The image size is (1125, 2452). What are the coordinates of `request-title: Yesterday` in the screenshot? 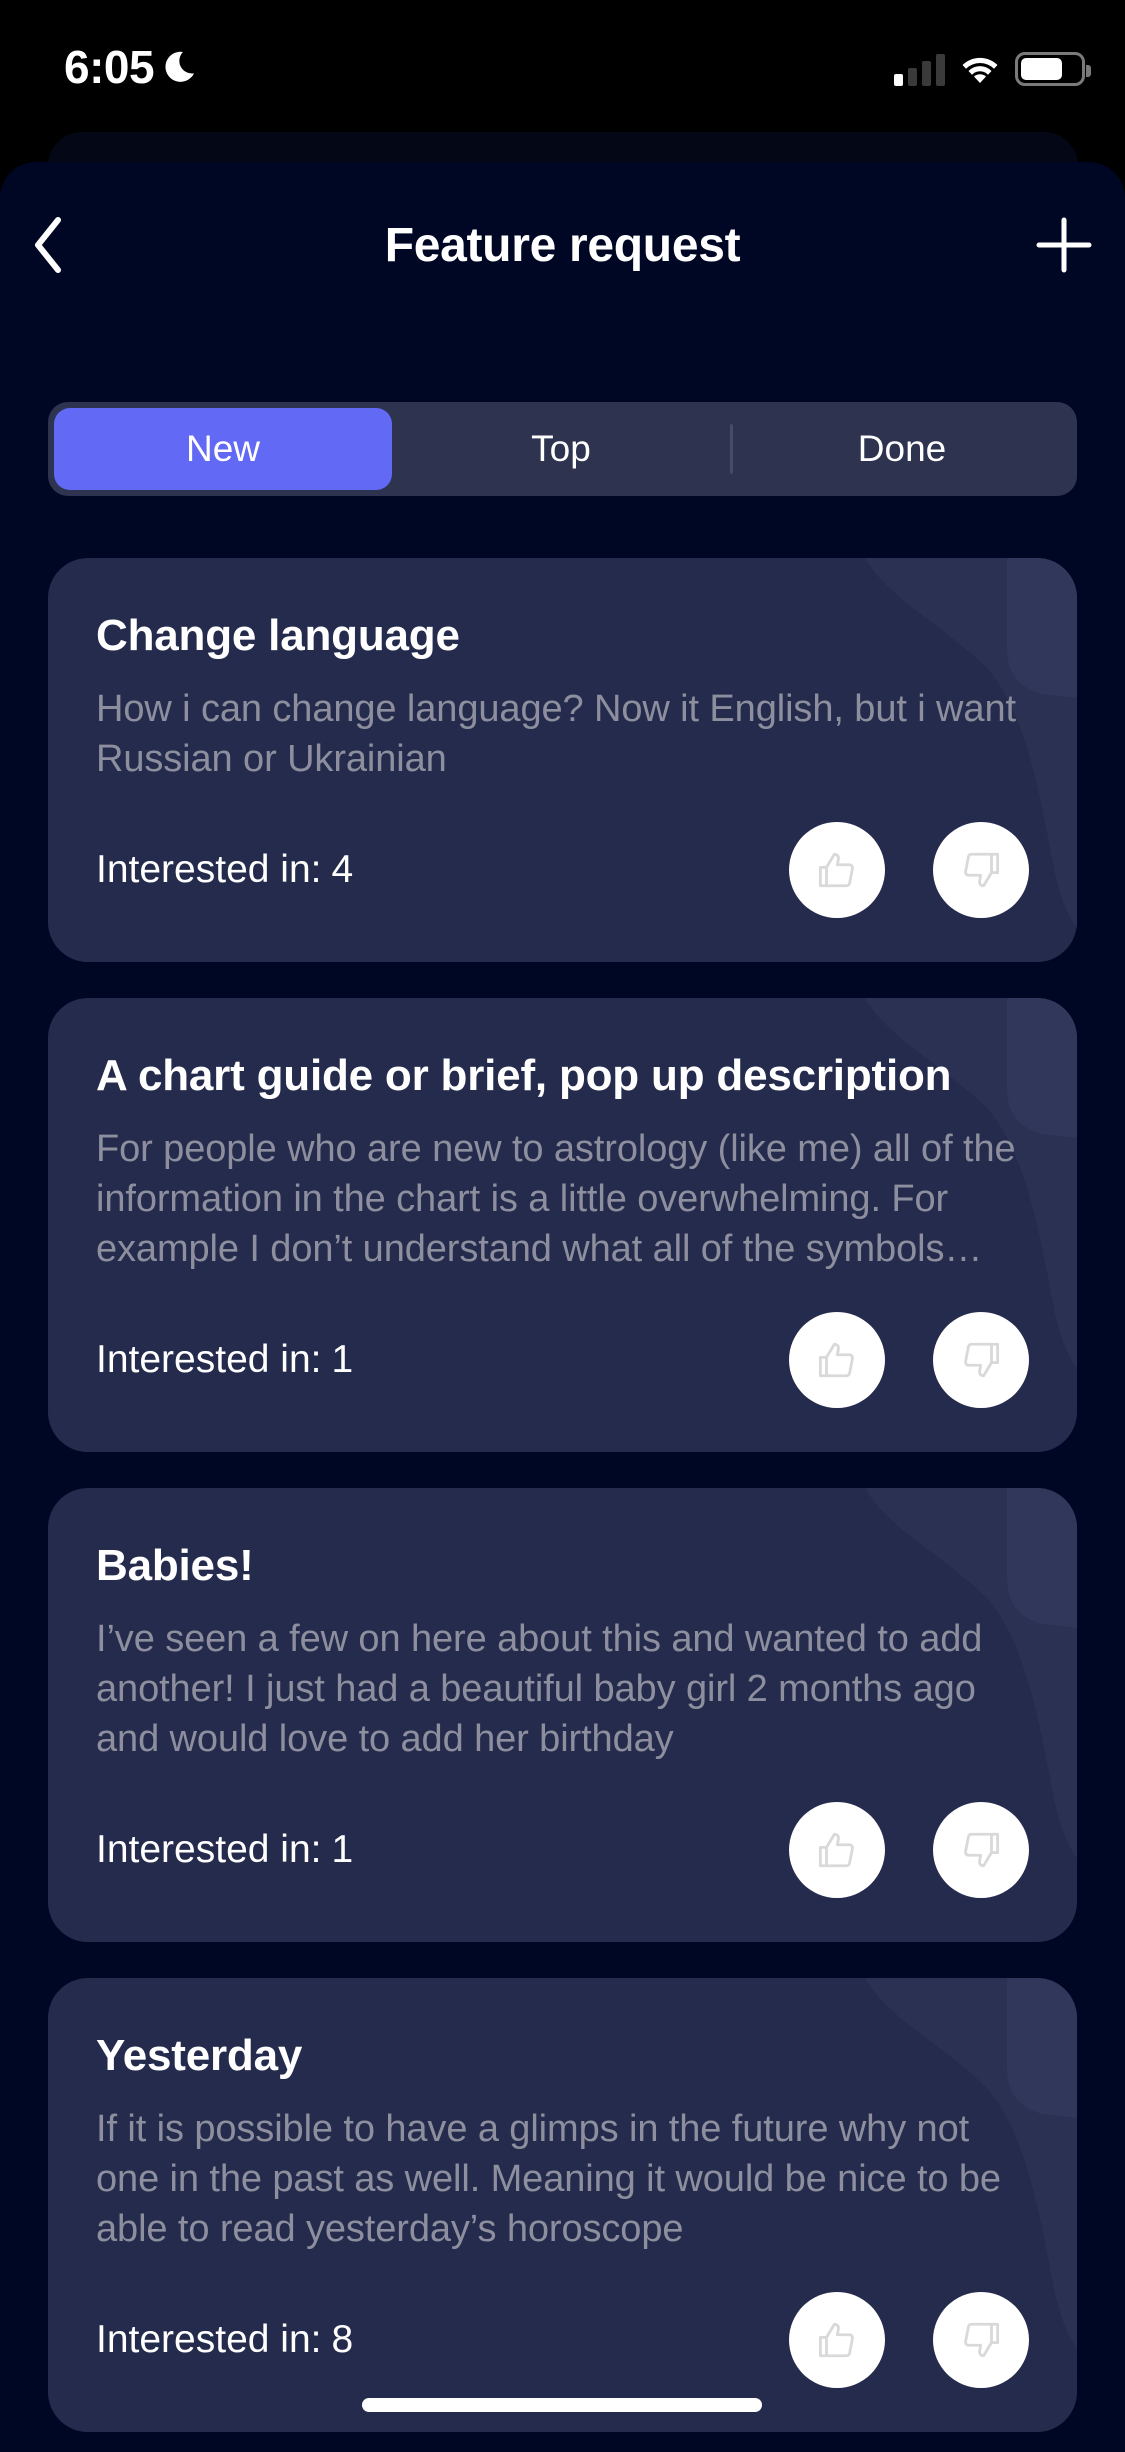 It's located at (199, 2055).